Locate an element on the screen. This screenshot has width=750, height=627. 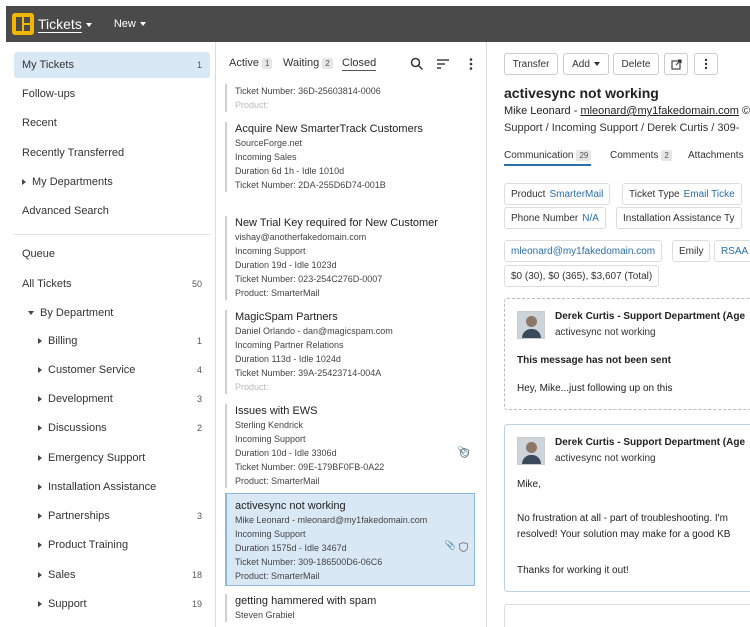
sidebar-item-recently-transferred: Recently Transferred is located at coordinates (112, 153).